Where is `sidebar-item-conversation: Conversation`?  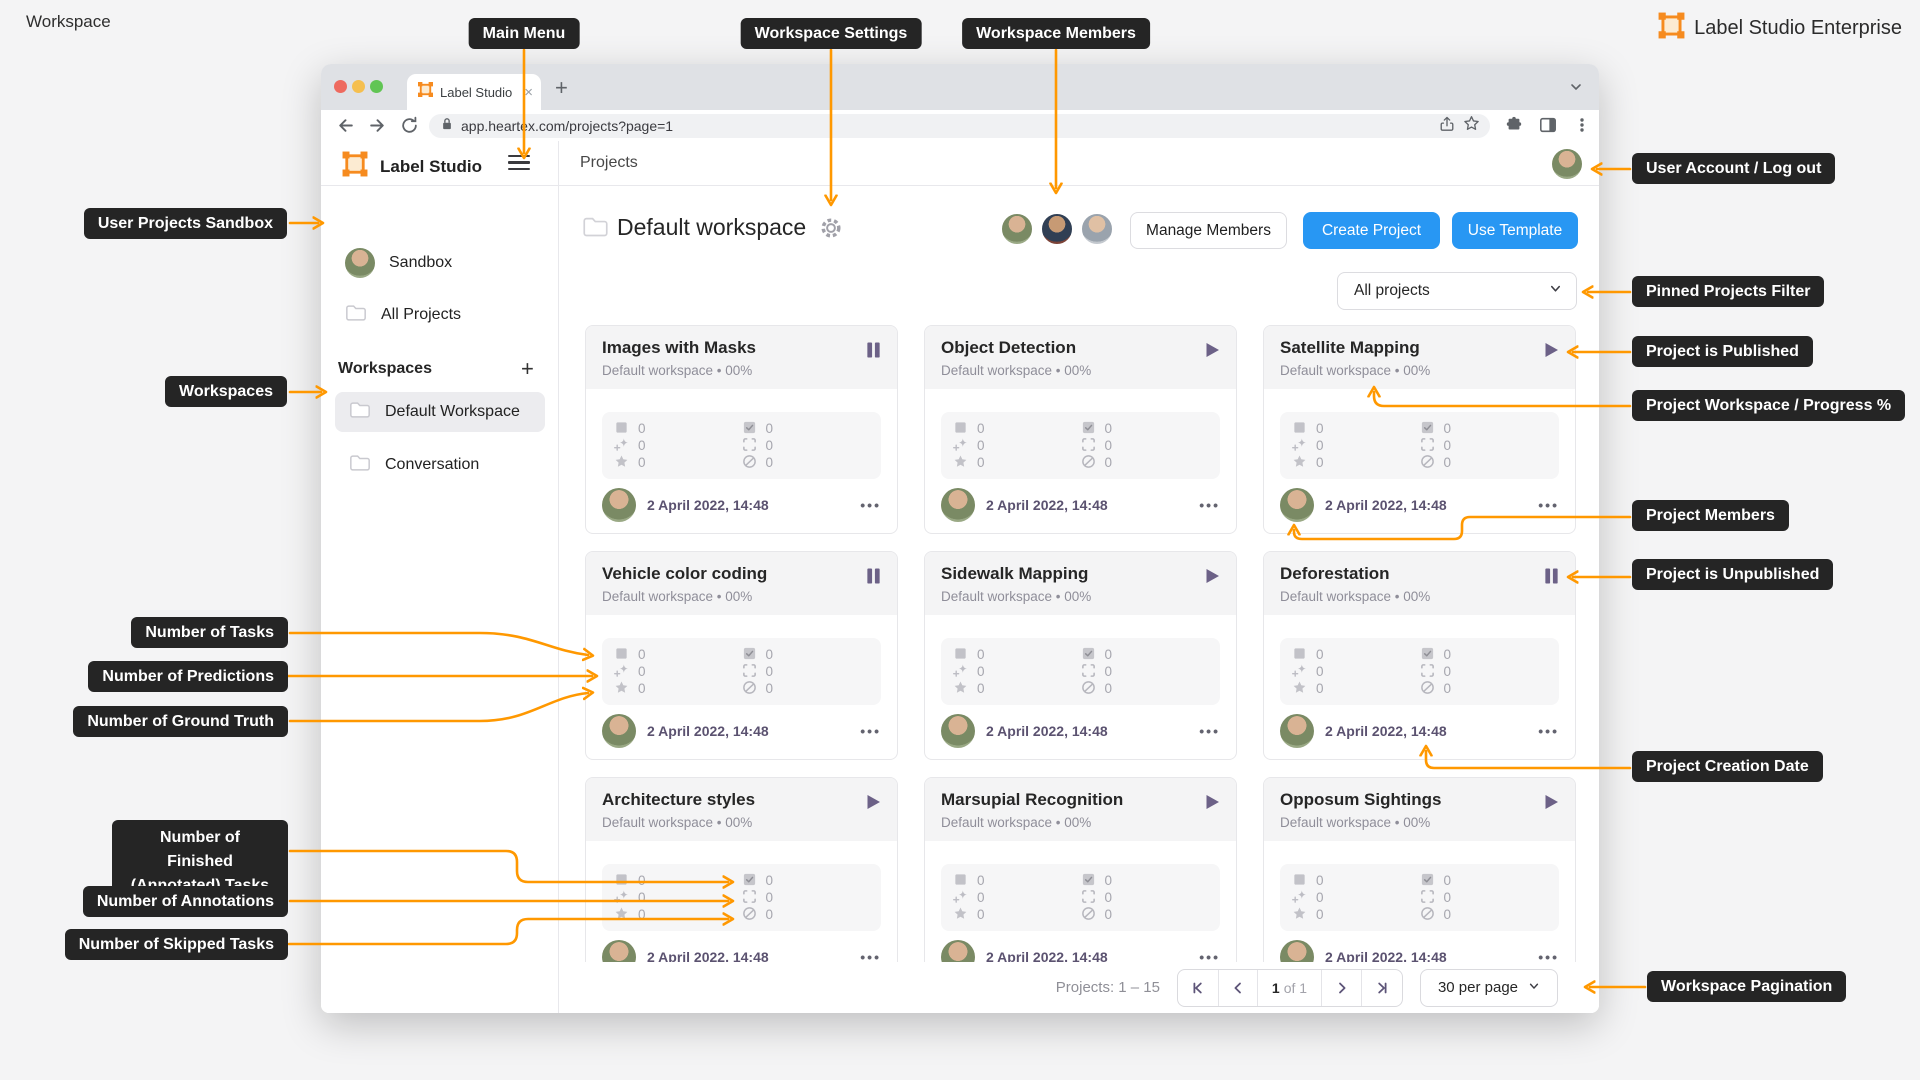 sidebar-item-conversation: Conversation is located at coordinates (440, 465).